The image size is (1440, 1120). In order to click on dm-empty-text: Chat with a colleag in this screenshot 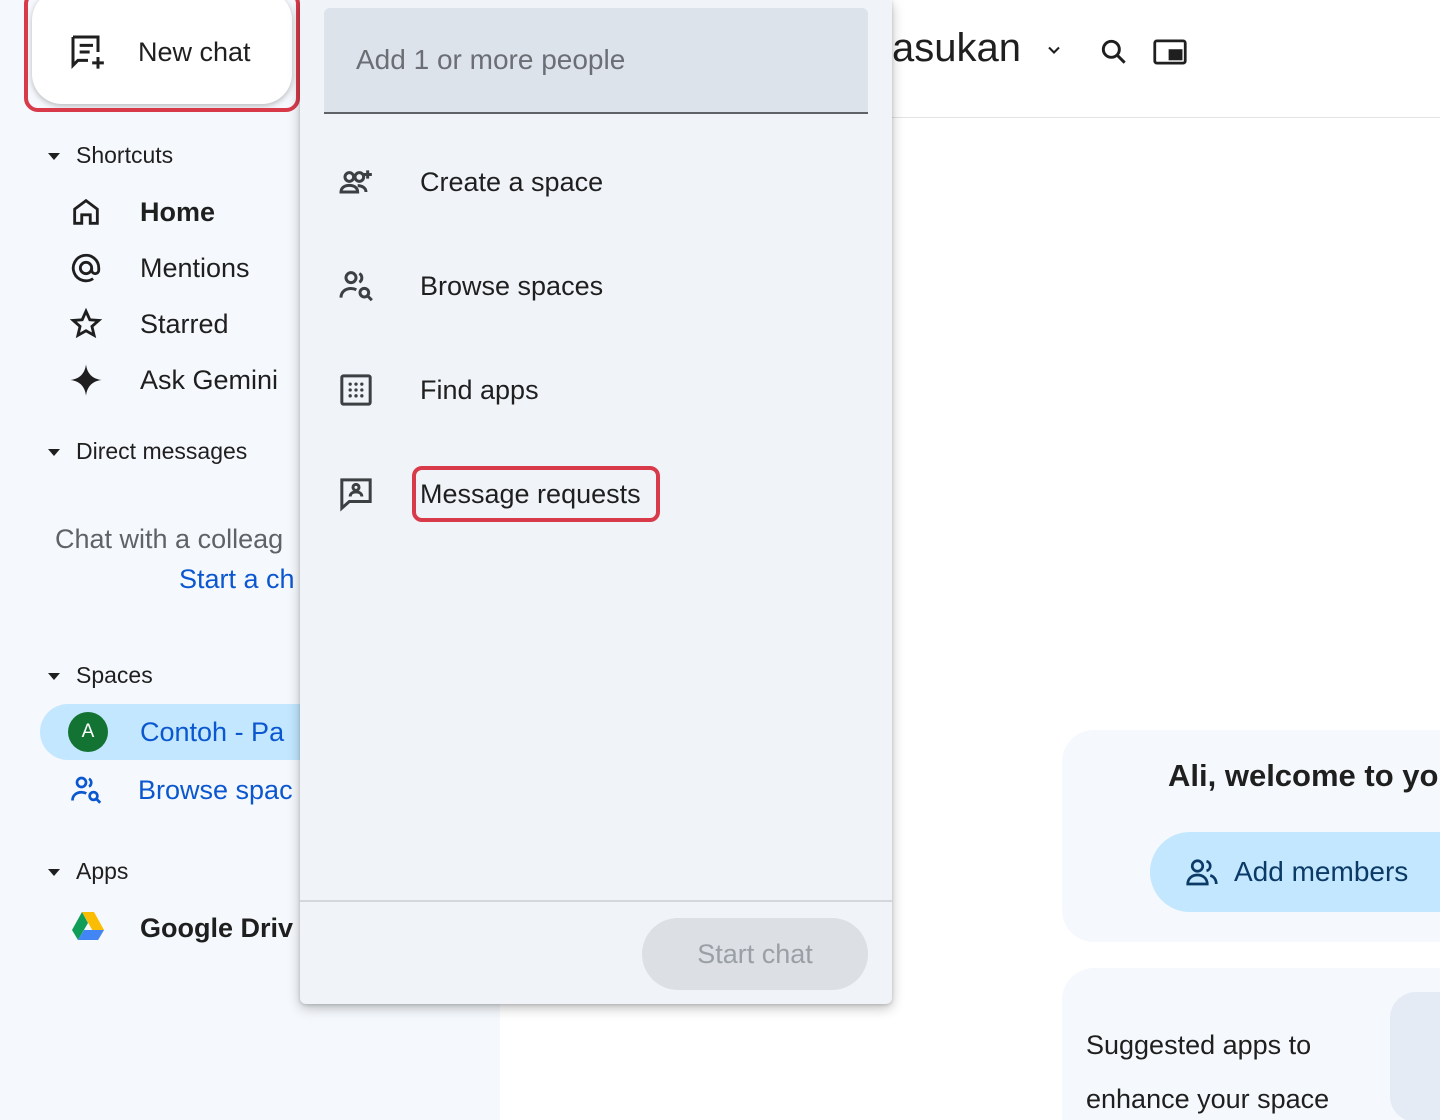, I will do `click(169, 539)`.